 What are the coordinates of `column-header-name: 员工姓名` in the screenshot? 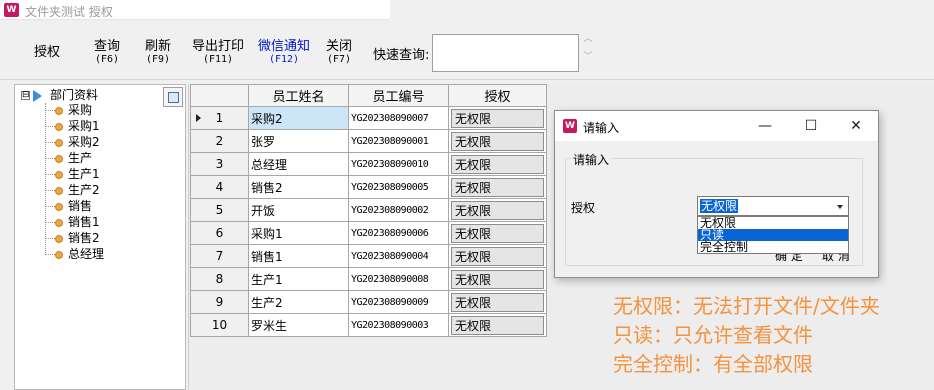 It's located at (298, 95).